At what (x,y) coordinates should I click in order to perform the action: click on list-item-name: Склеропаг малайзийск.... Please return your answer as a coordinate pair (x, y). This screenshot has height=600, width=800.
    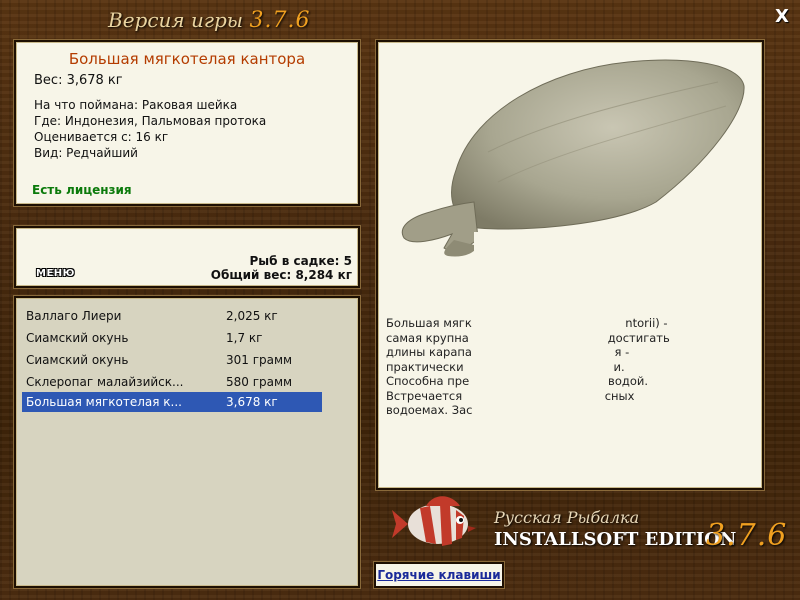
    Looking at the image, I should click on (105, 382).